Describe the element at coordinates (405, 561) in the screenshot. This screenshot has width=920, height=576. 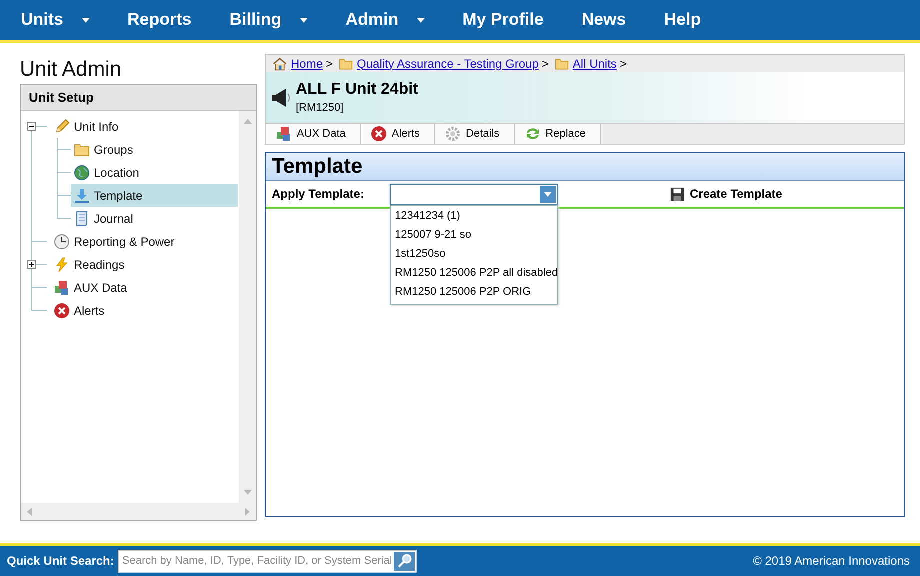
I see `search-icon` at that location.